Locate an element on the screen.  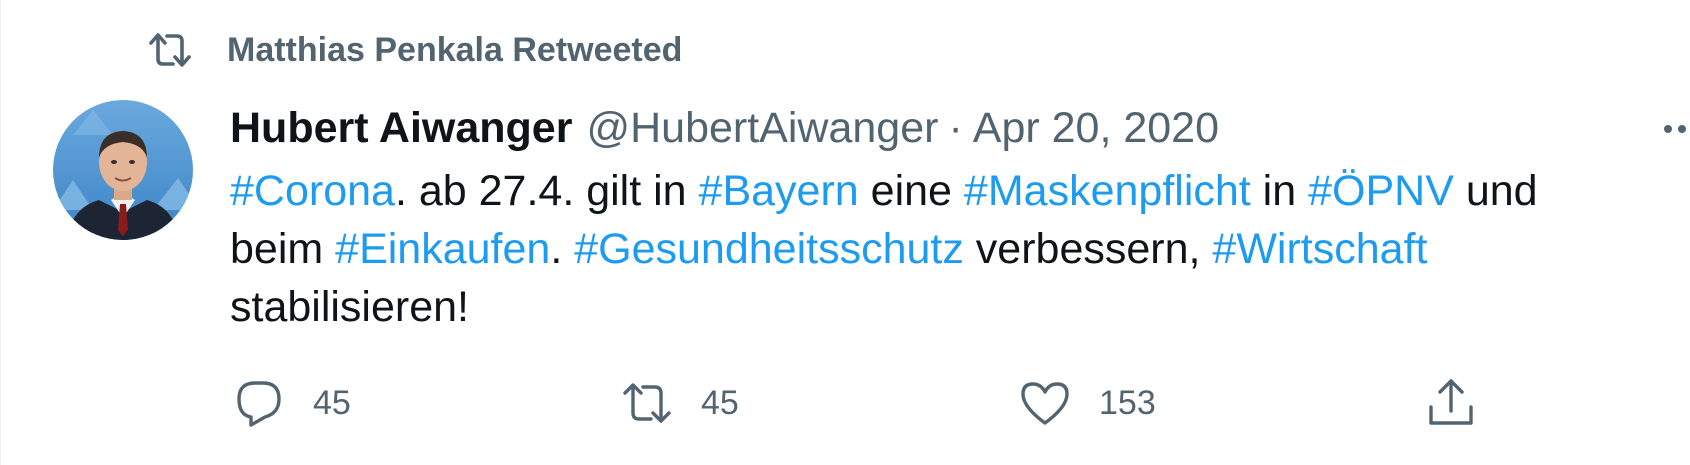
retweet-button: 45 is located at coordinates (680, 403).